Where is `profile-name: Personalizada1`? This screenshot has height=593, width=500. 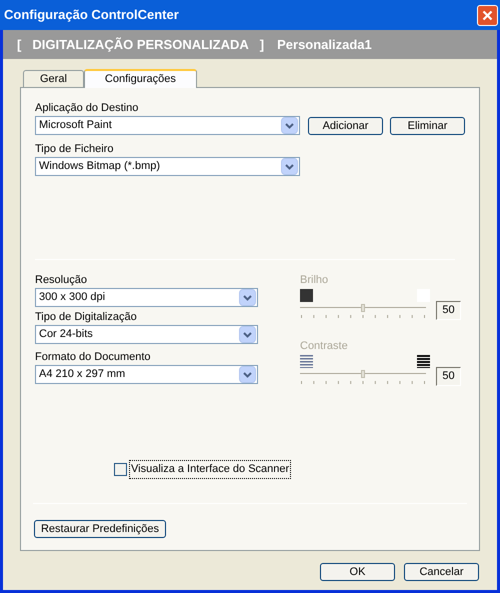
profile-name: Personalizada1 is located at coordinates (324, 45).